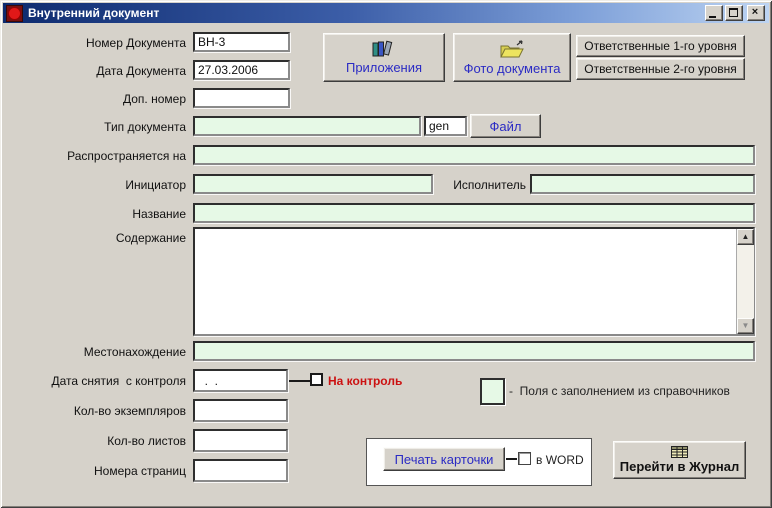 The height and width of the screenshot is (508, 772). Describe the element at coordinates (382, 48) in the screenshot. I see `books-icon` at that location.